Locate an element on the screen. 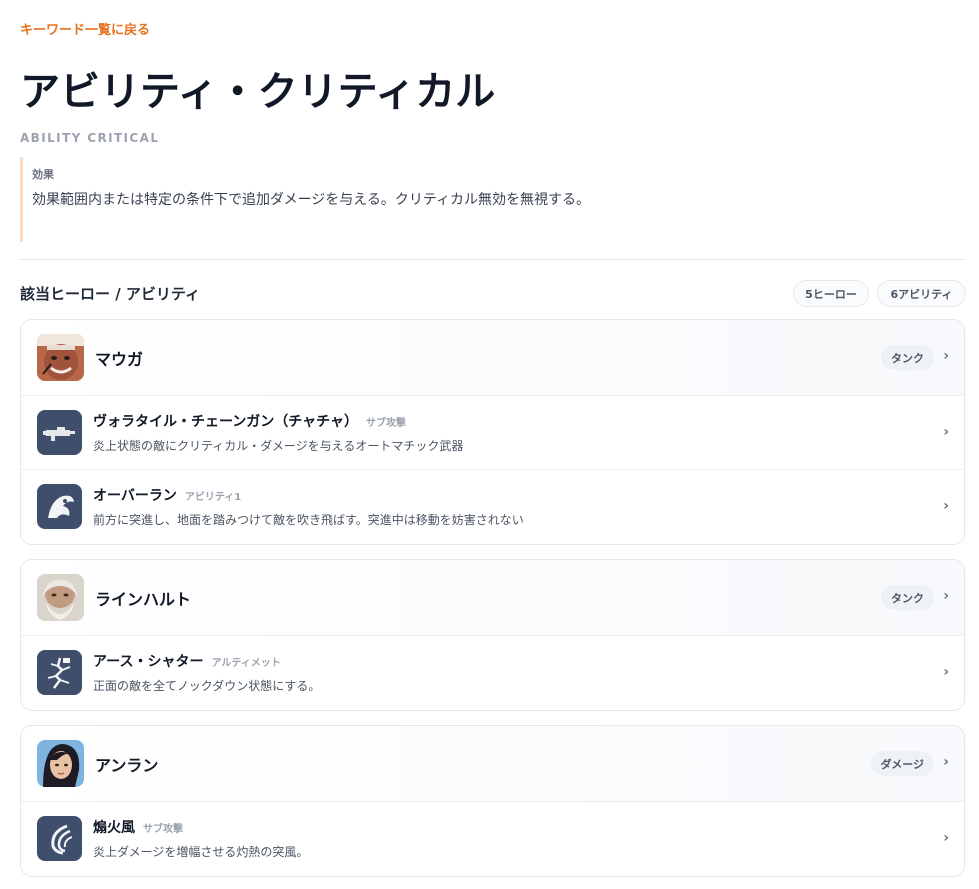 The image size is (979, 889). role-badge: ダメージ is located at coordinates (902, 763).